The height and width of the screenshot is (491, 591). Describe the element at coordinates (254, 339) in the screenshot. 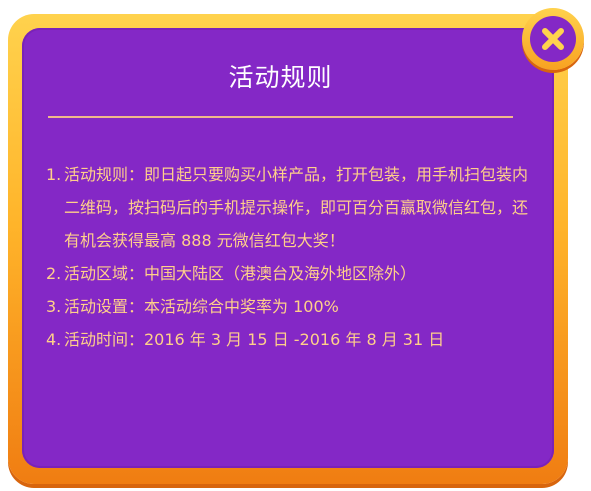

I see `rule-text: 活动时间：2016 年 3 月 15 日 -2016 年 8 月 31 日` at that location.